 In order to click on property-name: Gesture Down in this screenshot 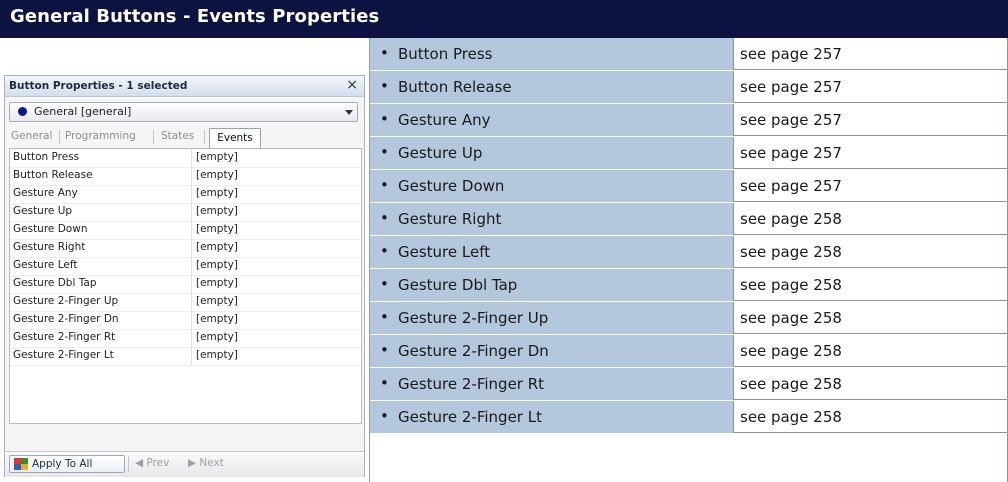, I will do `click(50, 229)`.